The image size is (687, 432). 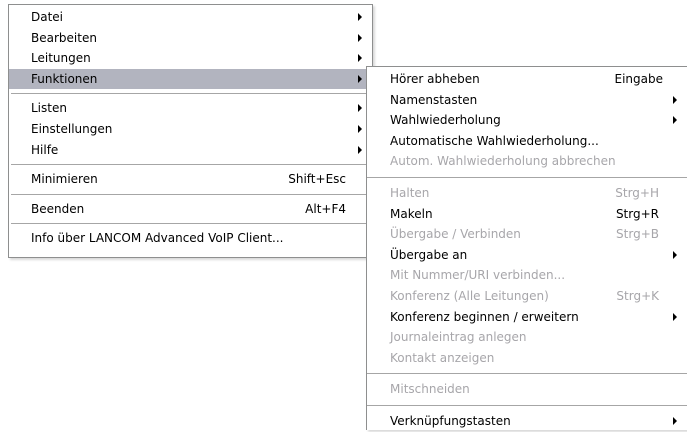 What do you see at coordinates (503, 161) in the screenshot?
I see `menu-item-label: Autom. Wahlwiederholung abbrechen` at bounding box center [503, 161].